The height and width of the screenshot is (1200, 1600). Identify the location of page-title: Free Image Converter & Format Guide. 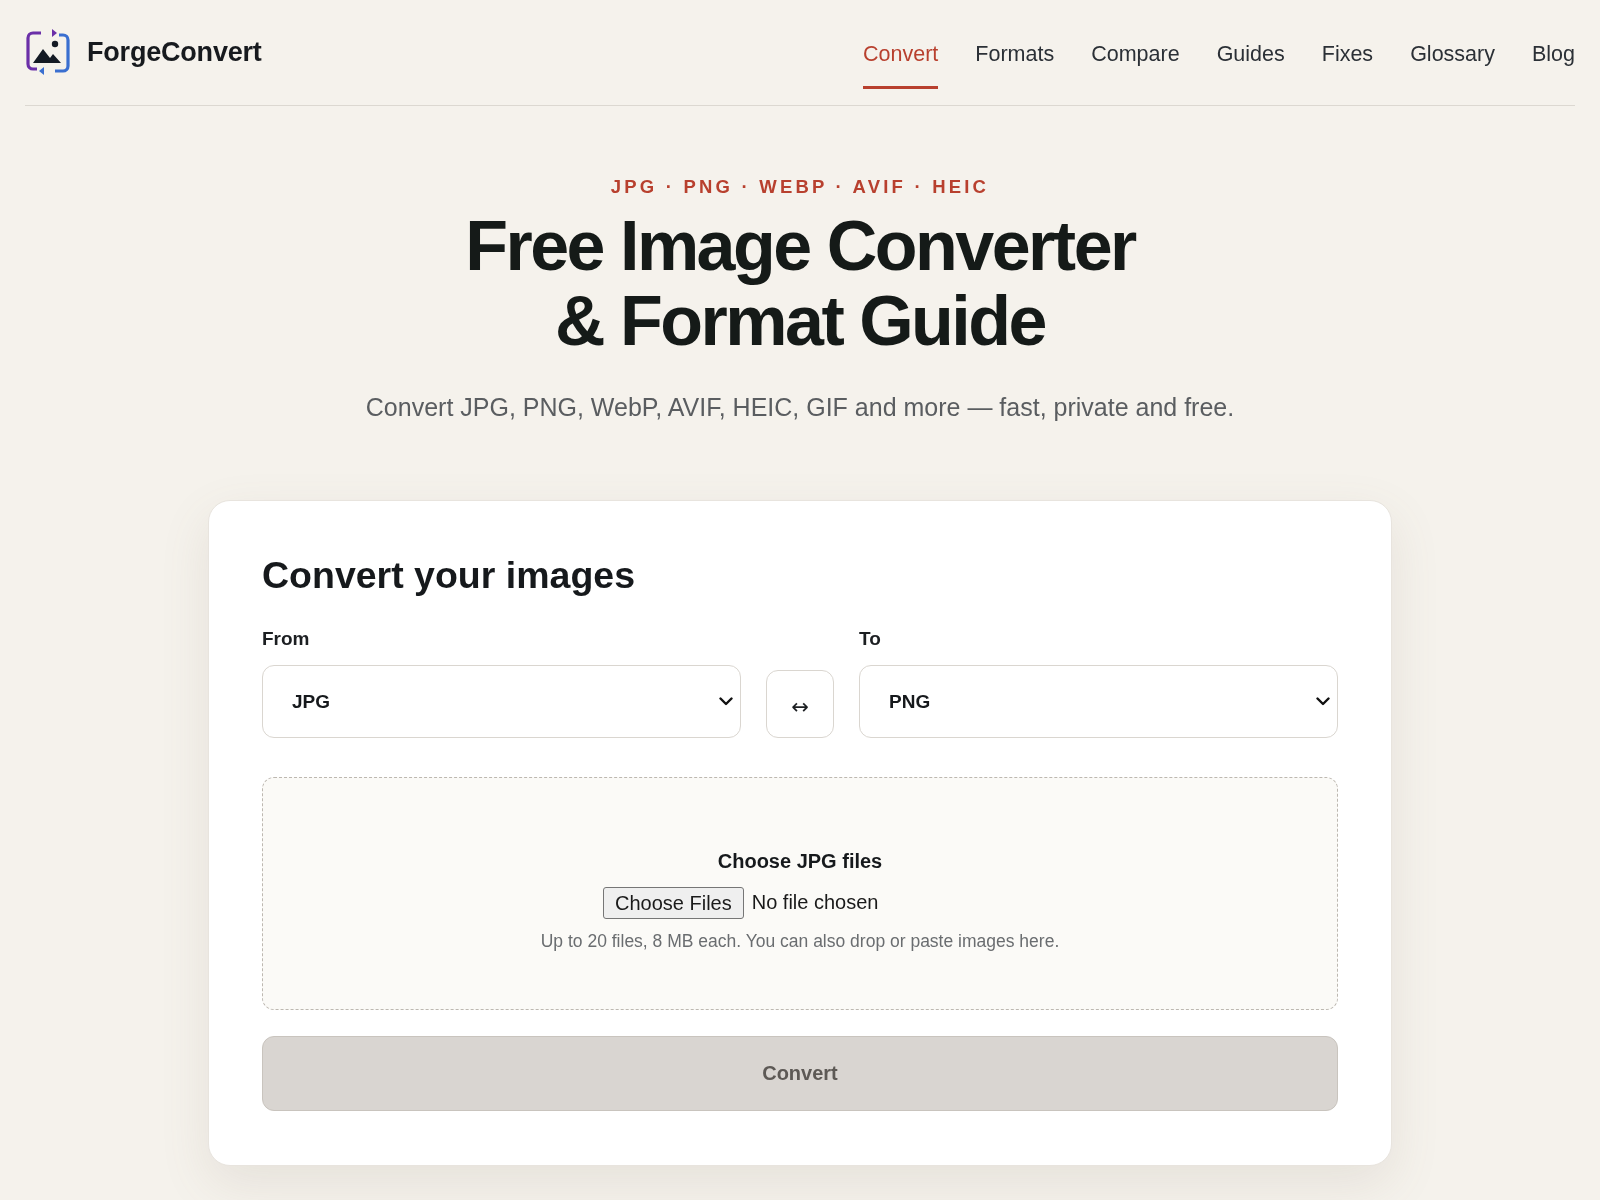
(800, 284).